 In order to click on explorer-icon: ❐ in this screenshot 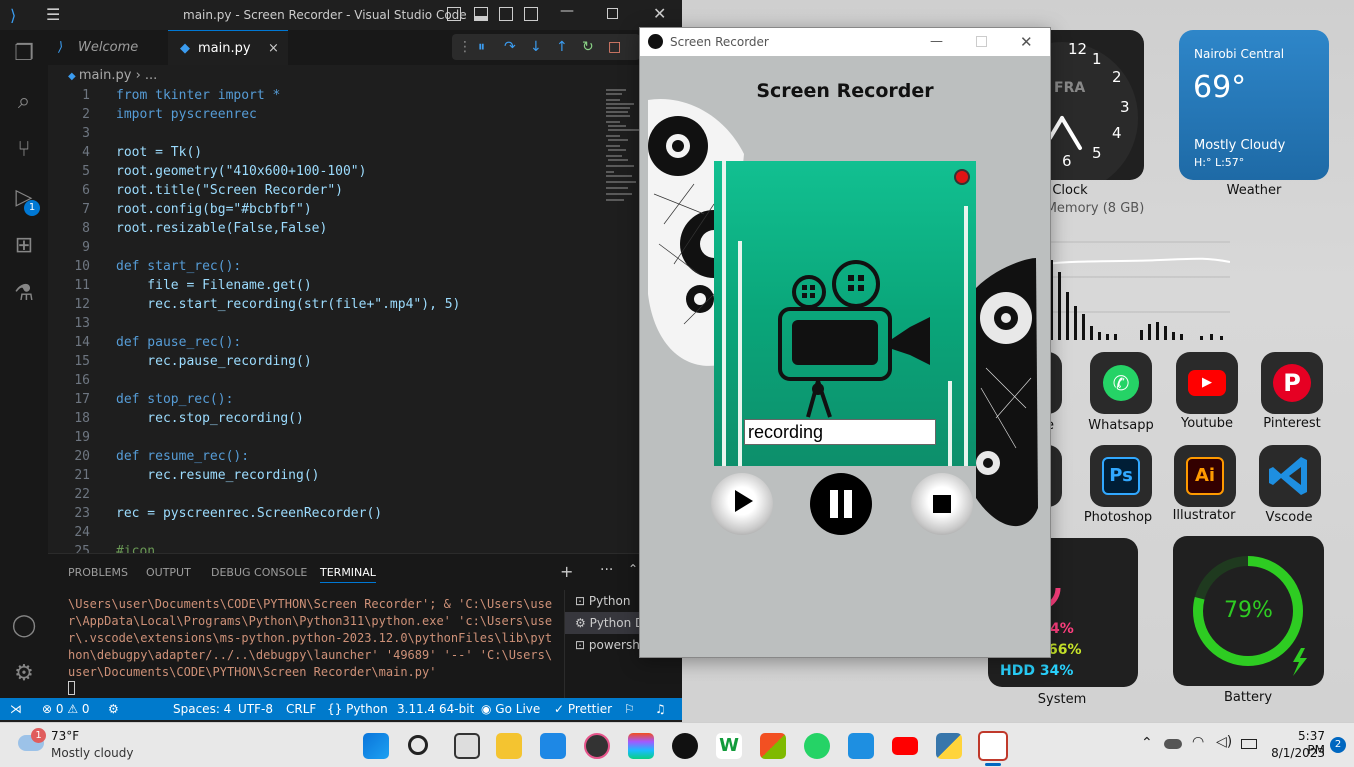, I will do `click(24, 54)`.